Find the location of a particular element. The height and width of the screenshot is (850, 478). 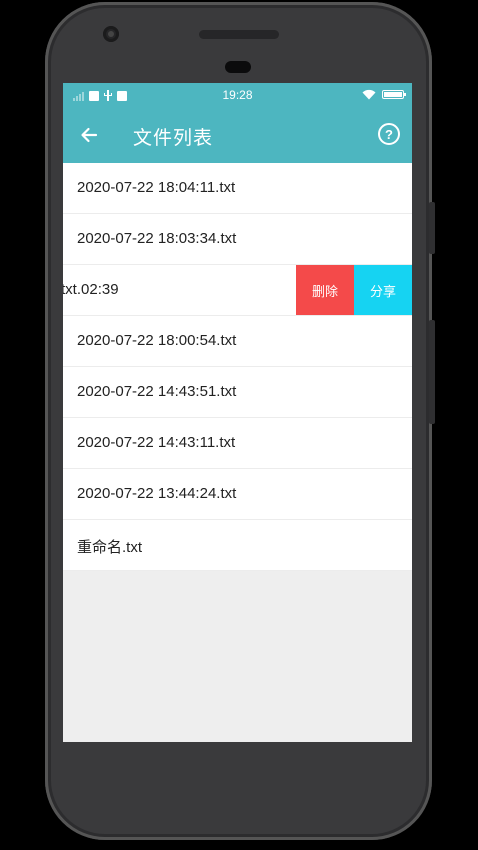

status-time: 19:28 is located at coordinates (237, 95).